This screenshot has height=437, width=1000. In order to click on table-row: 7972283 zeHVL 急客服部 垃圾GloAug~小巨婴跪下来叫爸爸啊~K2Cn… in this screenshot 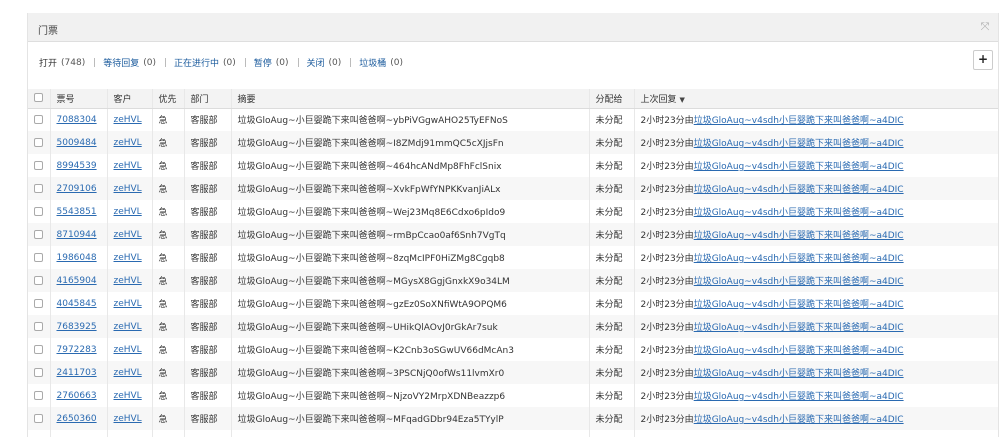, I will do `click(513, 349)`.